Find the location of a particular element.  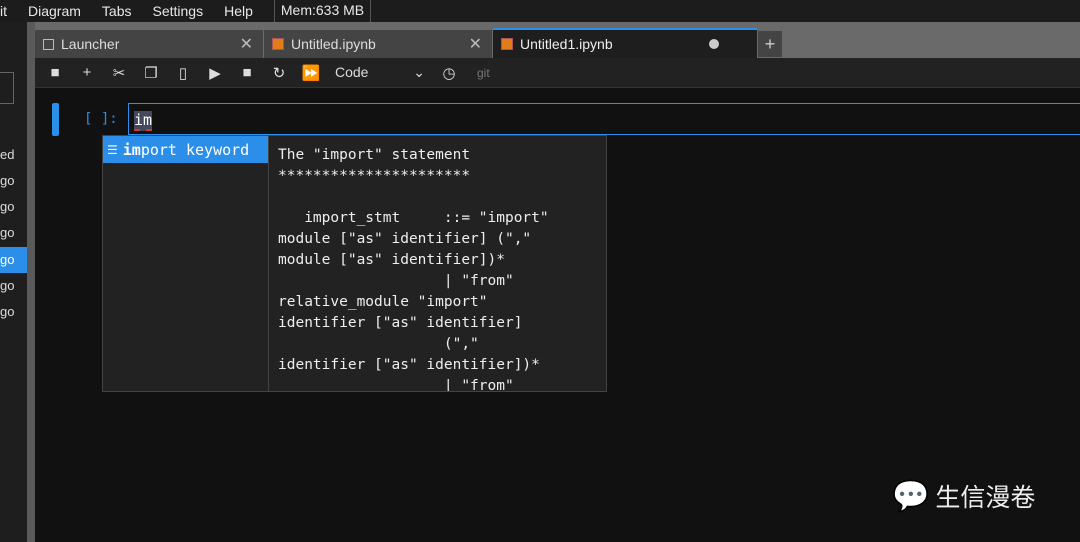

run-icon: ▶ is located at coordinates (215, 73).